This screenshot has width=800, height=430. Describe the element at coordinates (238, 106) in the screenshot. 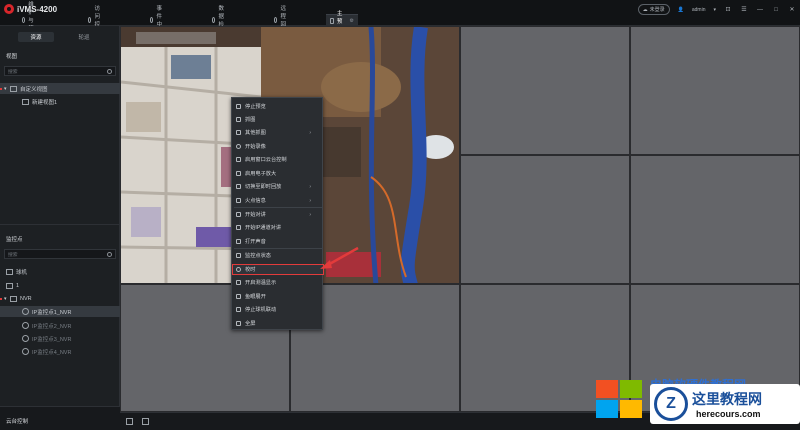

I see `stop-icon` at that location.